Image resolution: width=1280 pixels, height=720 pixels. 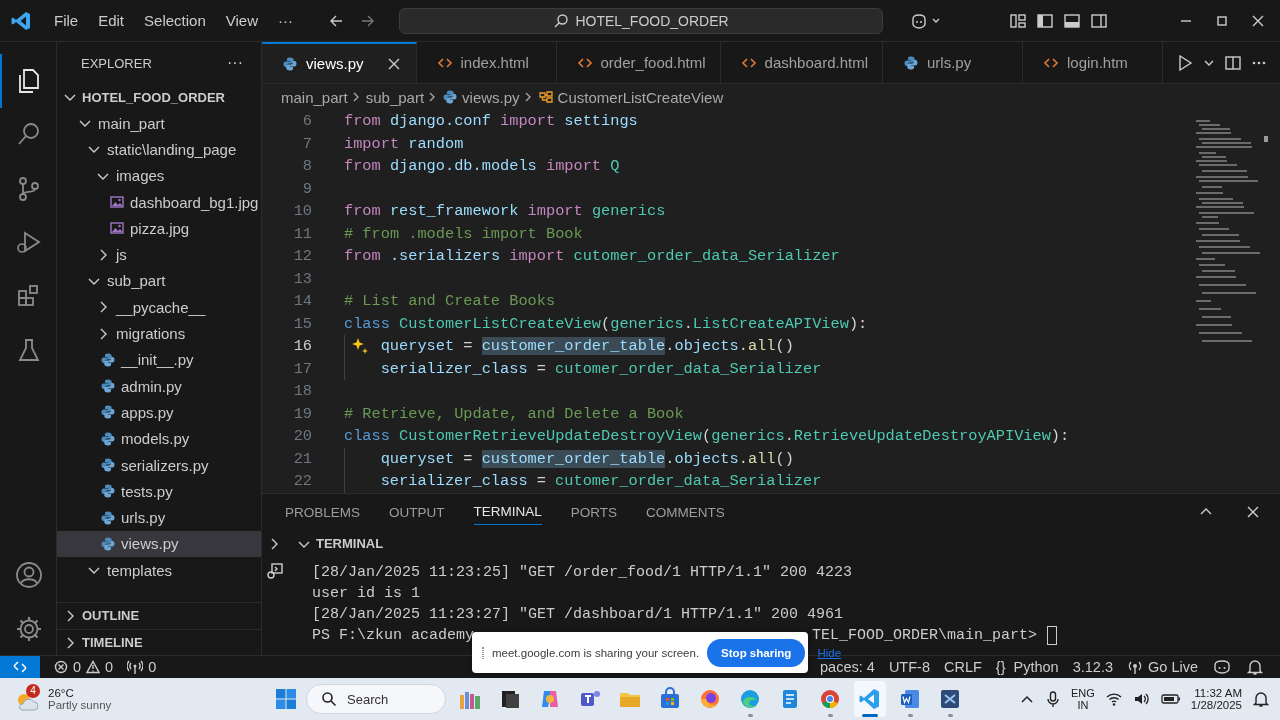 I want to click on antenna-icon, so click(x=135, y=667).